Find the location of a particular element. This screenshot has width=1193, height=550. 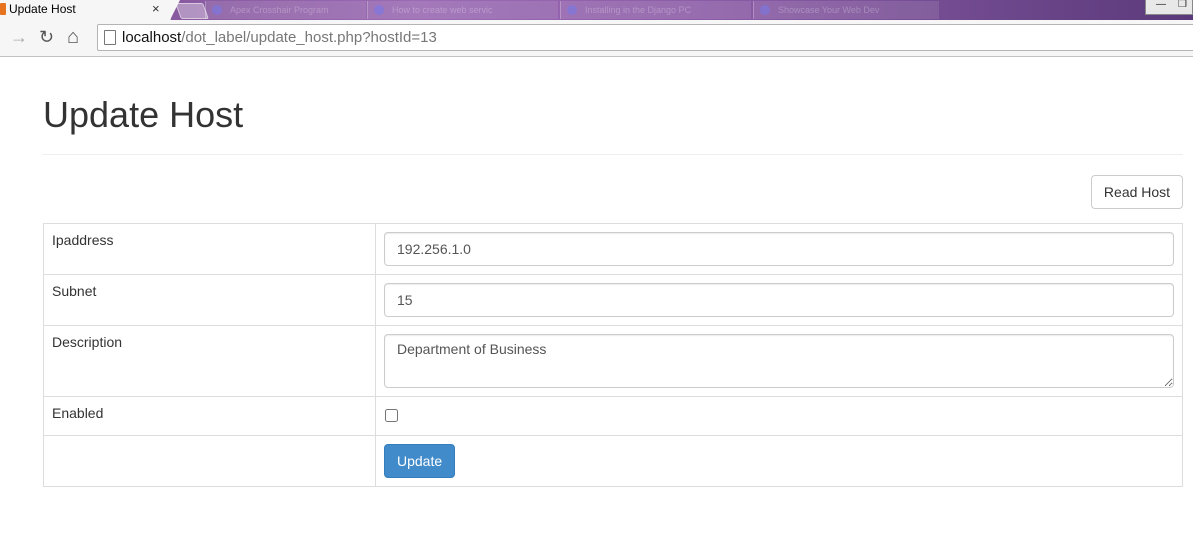

ipaddress-input is located at coordinates (779, 249).